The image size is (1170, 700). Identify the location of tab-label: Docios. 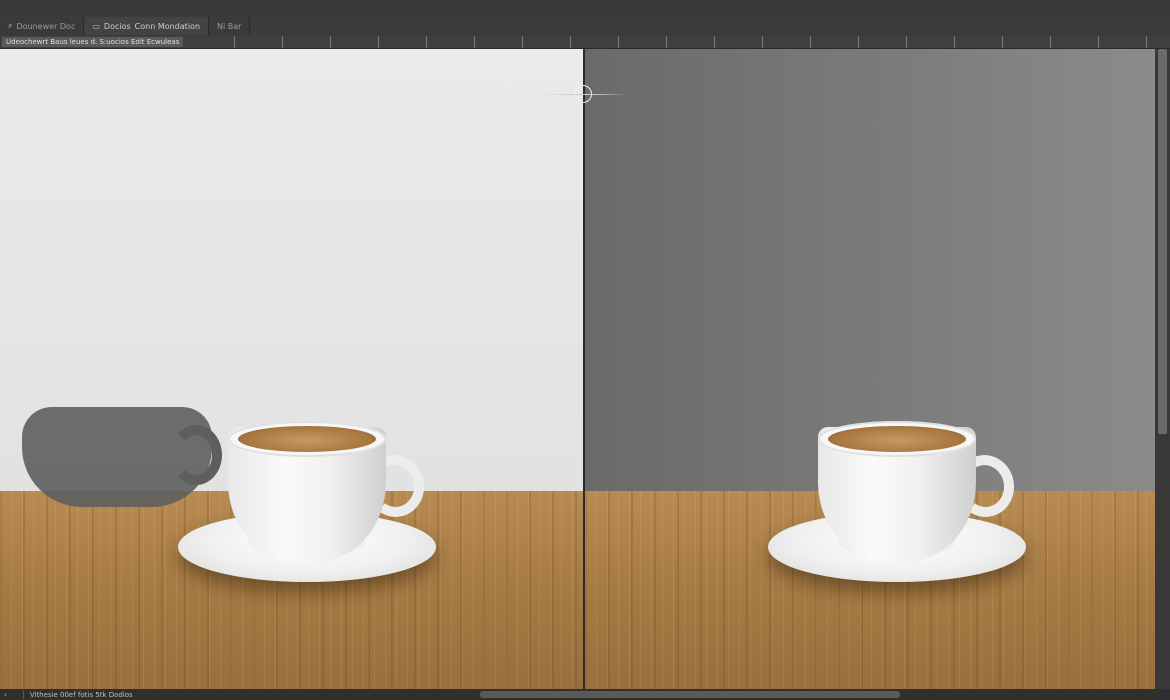
(117, 26).